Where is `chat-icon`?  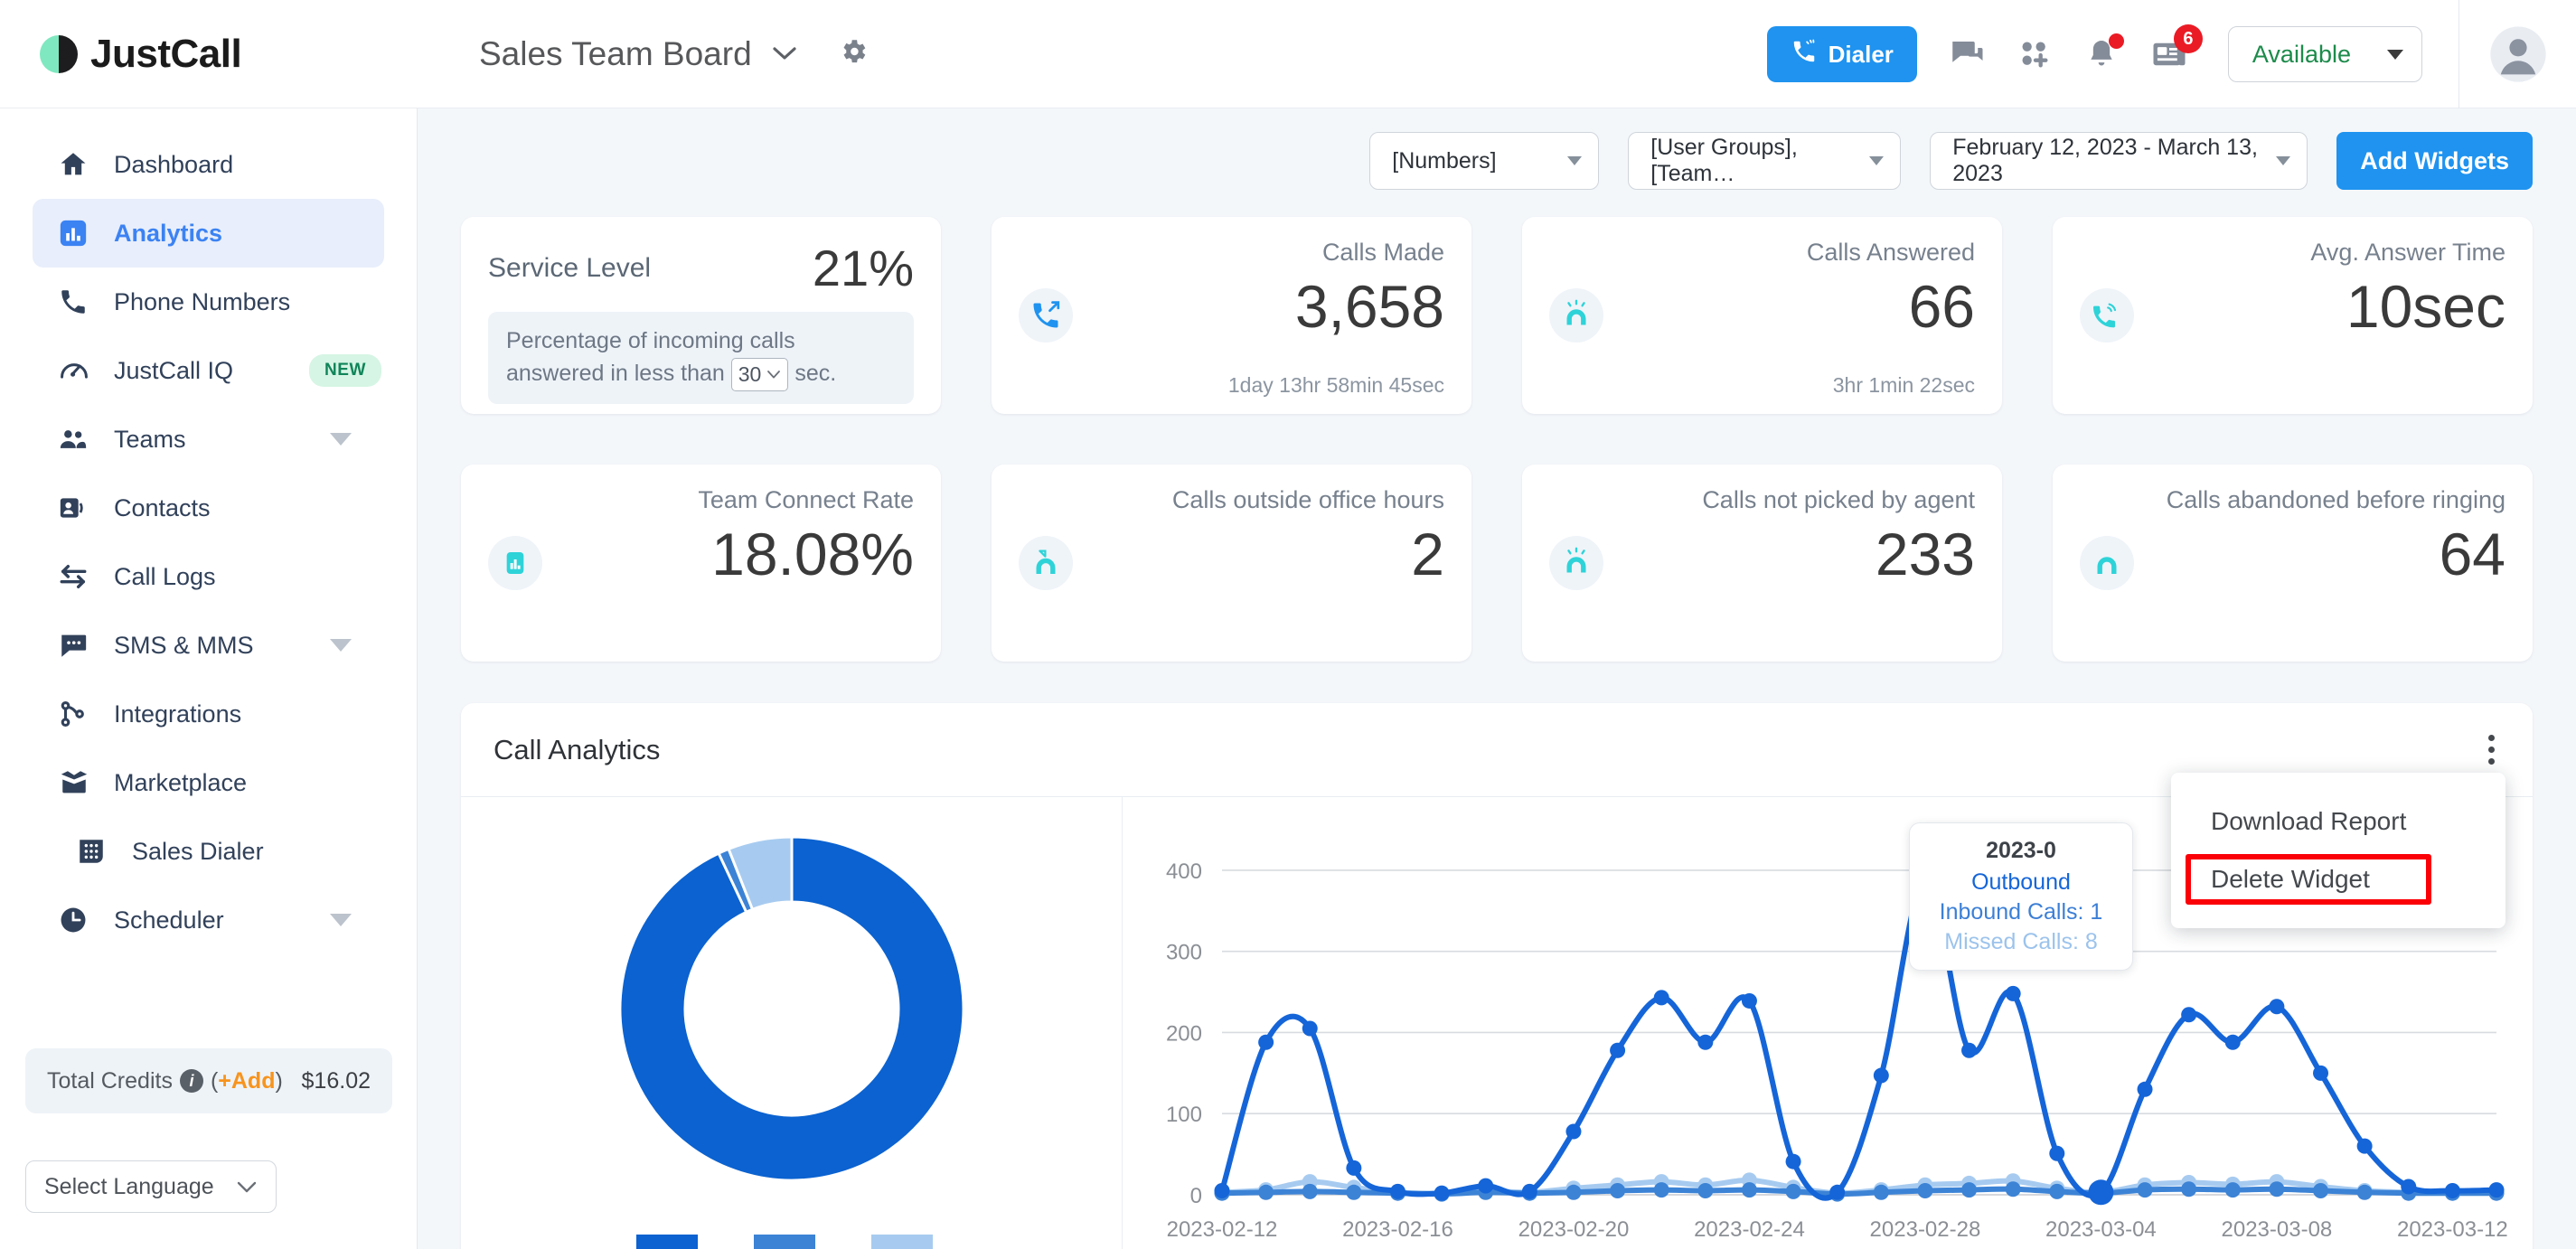 chat-icon is located at coordinates (1967, 54).